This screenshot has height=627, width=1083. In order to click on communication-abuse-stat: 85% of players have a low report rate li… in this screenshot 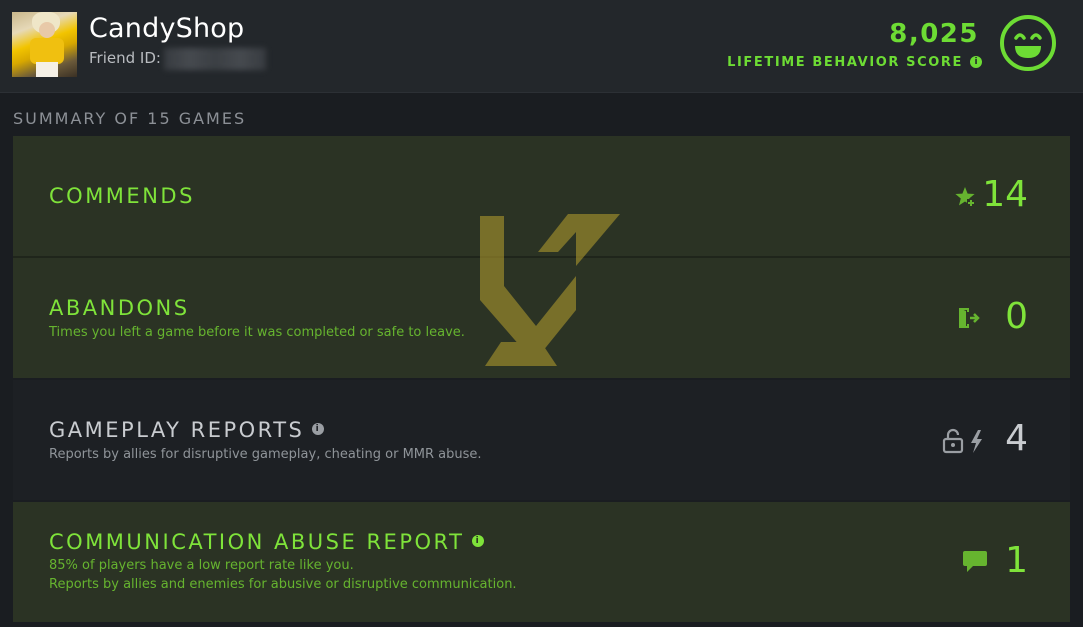, I will do `click(201, 565)`.